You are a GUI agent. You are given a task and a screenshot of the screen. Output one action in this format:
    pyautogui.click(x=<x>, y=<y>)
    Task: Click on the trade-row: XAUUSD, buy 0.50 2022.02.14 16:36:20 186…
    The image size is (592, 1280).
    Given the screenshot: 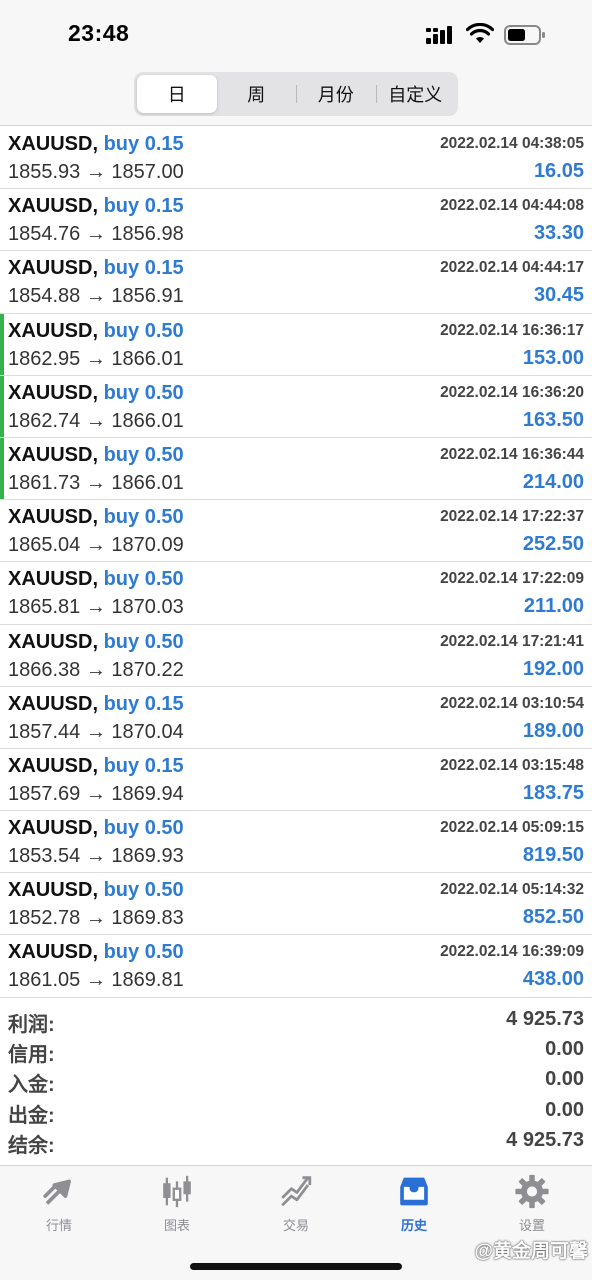 What is the action you would take?
    pyautogui.click(x=296, y=406)
    